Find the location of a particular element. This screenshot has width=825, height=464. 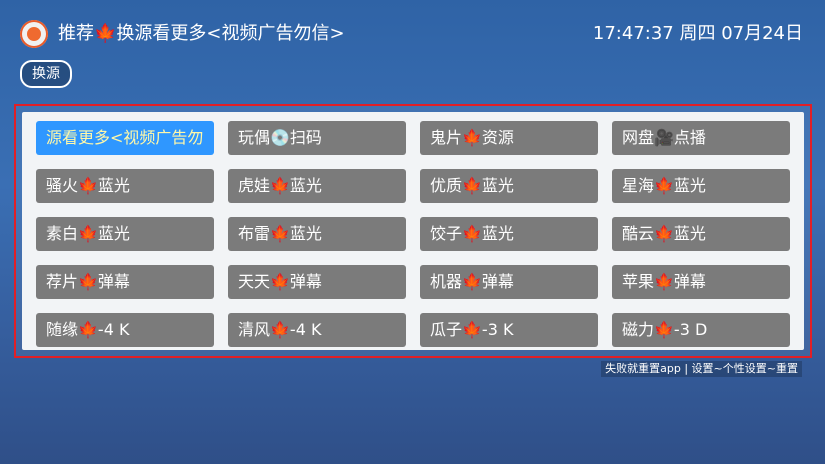

source-item-6: 优质🍁蓝光 is located at coordinates (509, 186).